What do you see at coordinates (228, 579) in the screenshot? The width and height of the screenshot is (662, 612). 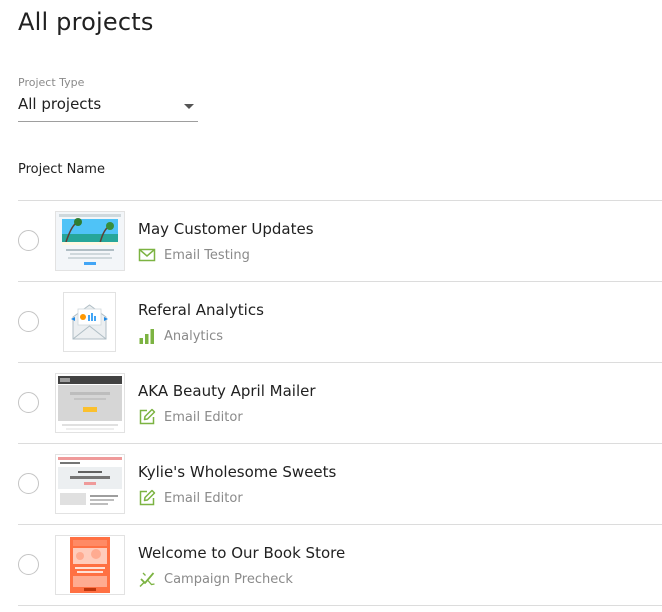 I see `project-type-label: Campaign Precheck` at bounding box center [228, 579].